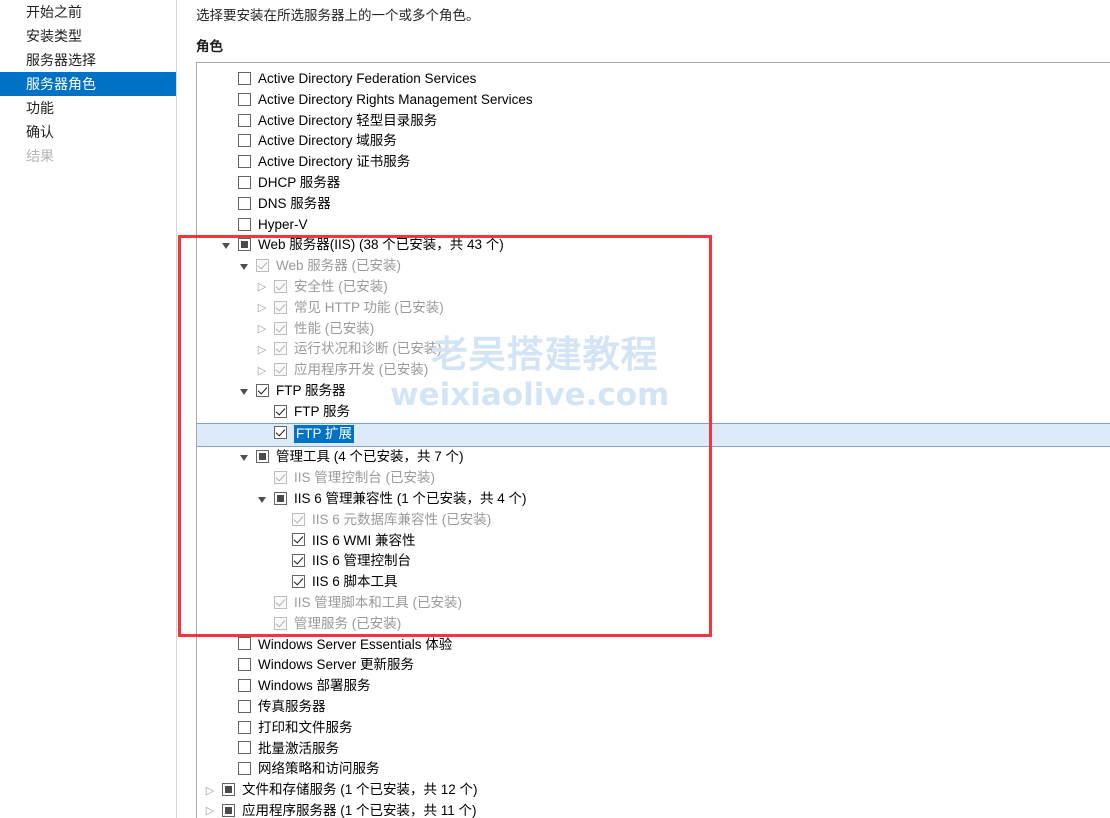 The image size is (1110, 818). What do you see at coordinates (88, 60) in the screenshot?
I see `sidebar-item-2: 服务器选择` at bounding box center [88, 60].